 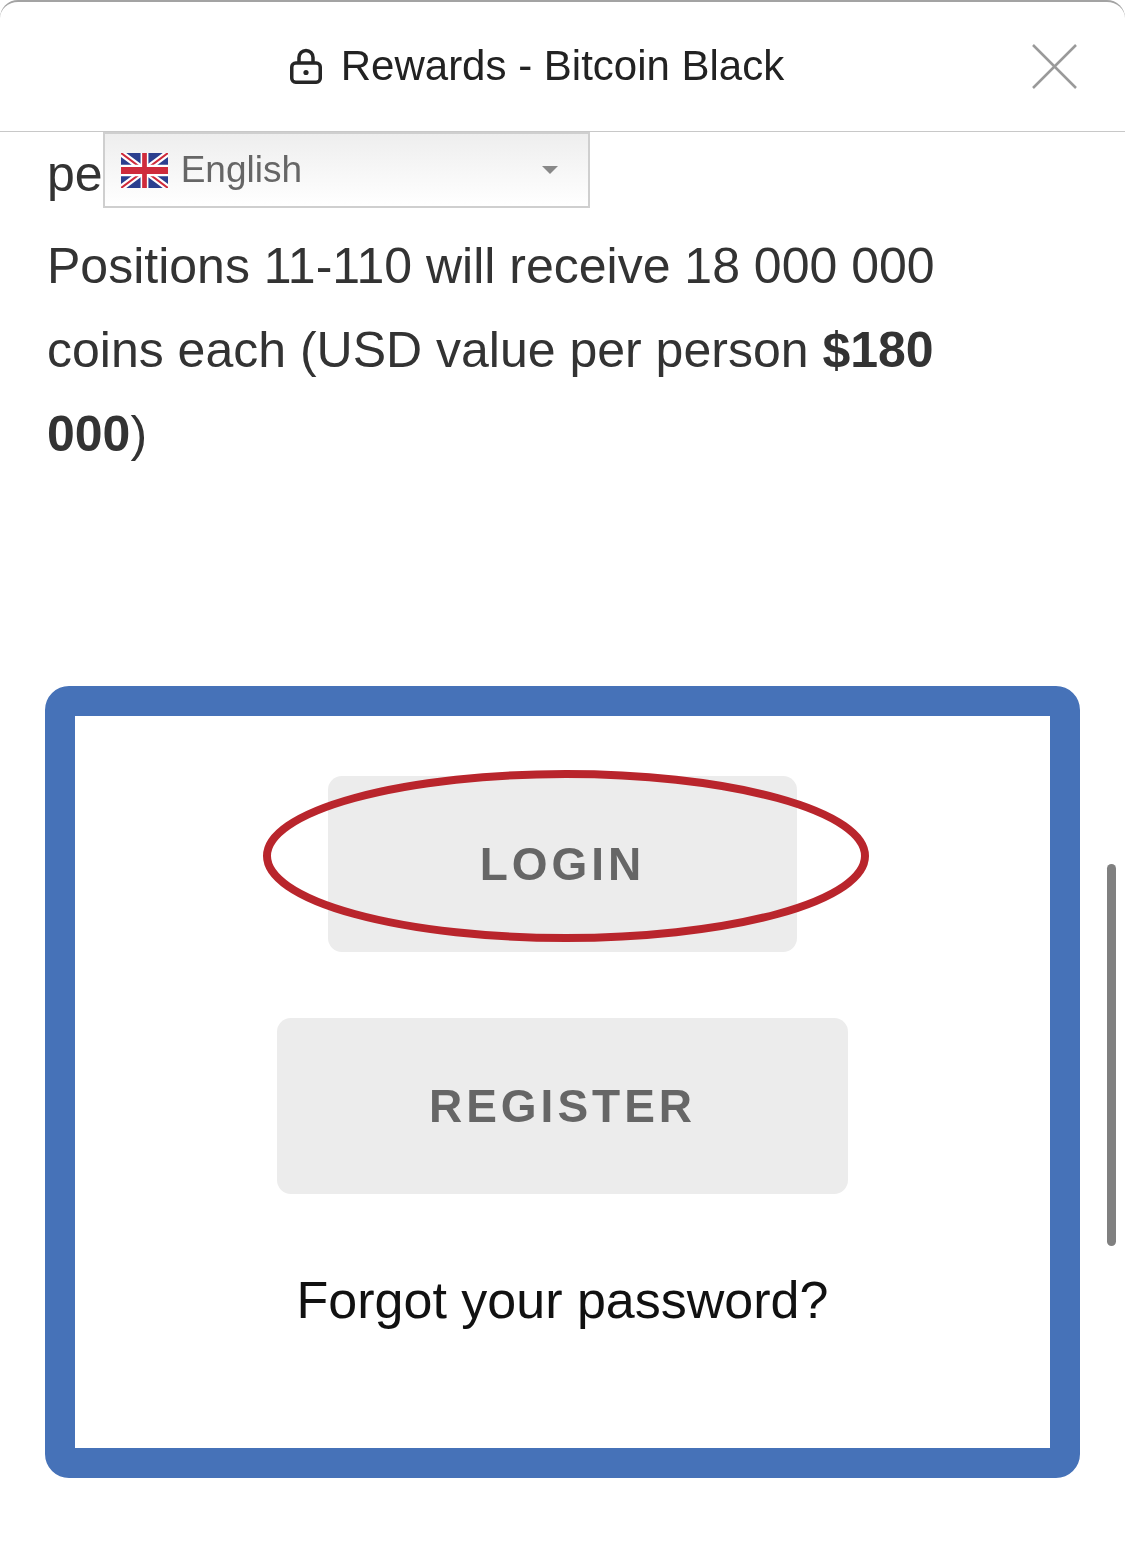 What do you see at coordinates (562, 1300) in the screenshot?
I see `forgot-password-link: Forgot your password?` at bounding box center [562, 1300].